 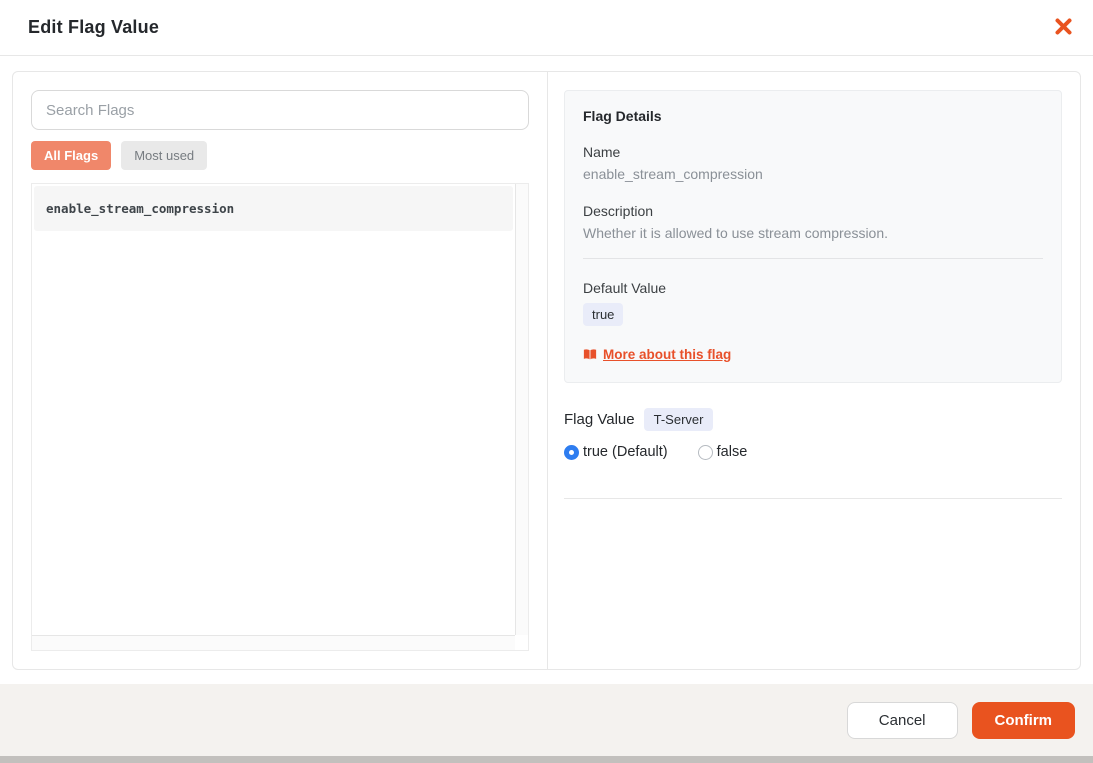 What do you see at coordinates (625, 452) in the screenshot?
I see `radio-option-true-label: true (Default)` at bounding box center [625, 452].